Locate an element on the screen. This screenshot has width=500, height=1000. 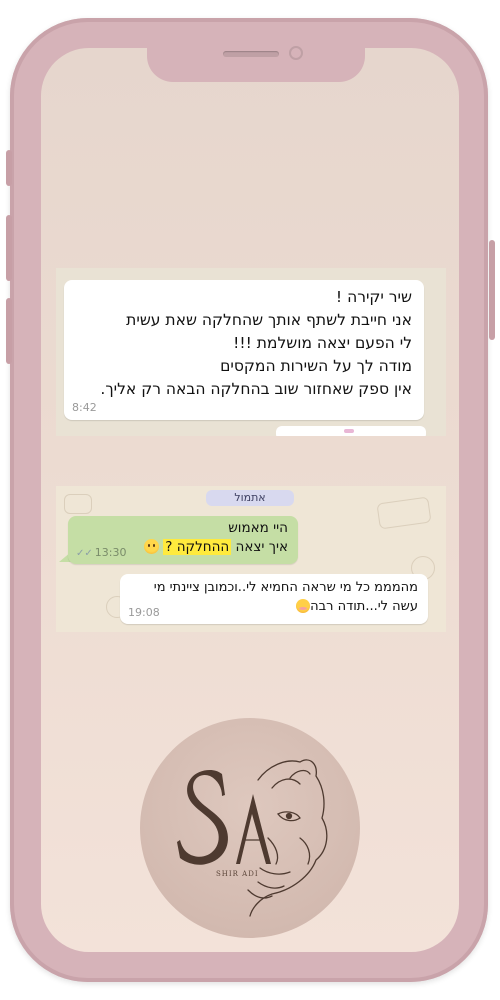
message-line: היי מאמוש is located at coordinates (258, 528).